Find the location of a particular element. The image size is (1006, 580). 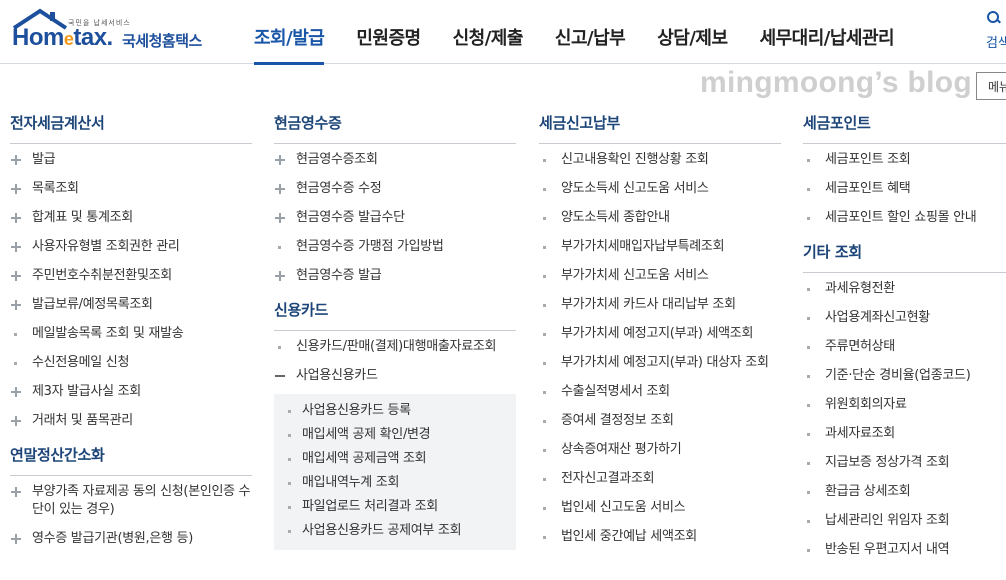

menu-item: 현금영수증 발급 is located at coordinates (395, 276).